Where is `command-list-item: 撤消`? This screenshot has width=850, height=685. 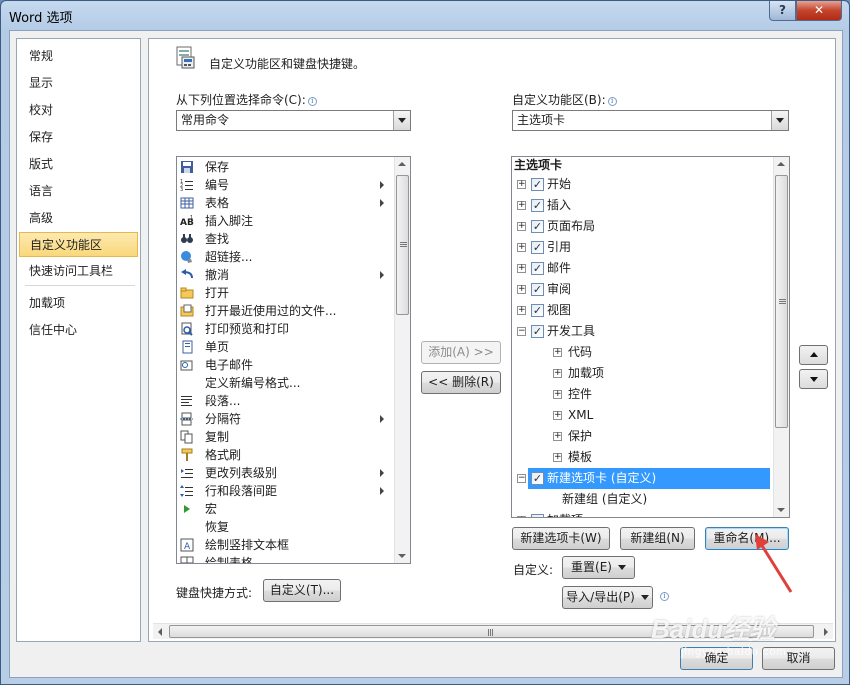
command-list-item: 撤消 is located at coordinates (287, 275).